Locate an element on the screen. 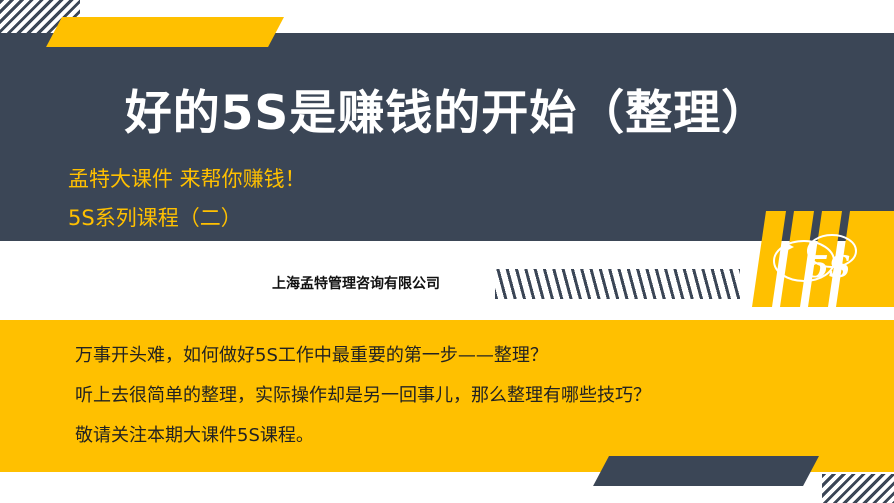 This screenshot has height=503, width=894. 5s-logo-graphic: 5S is located at coordinates (823, 259).